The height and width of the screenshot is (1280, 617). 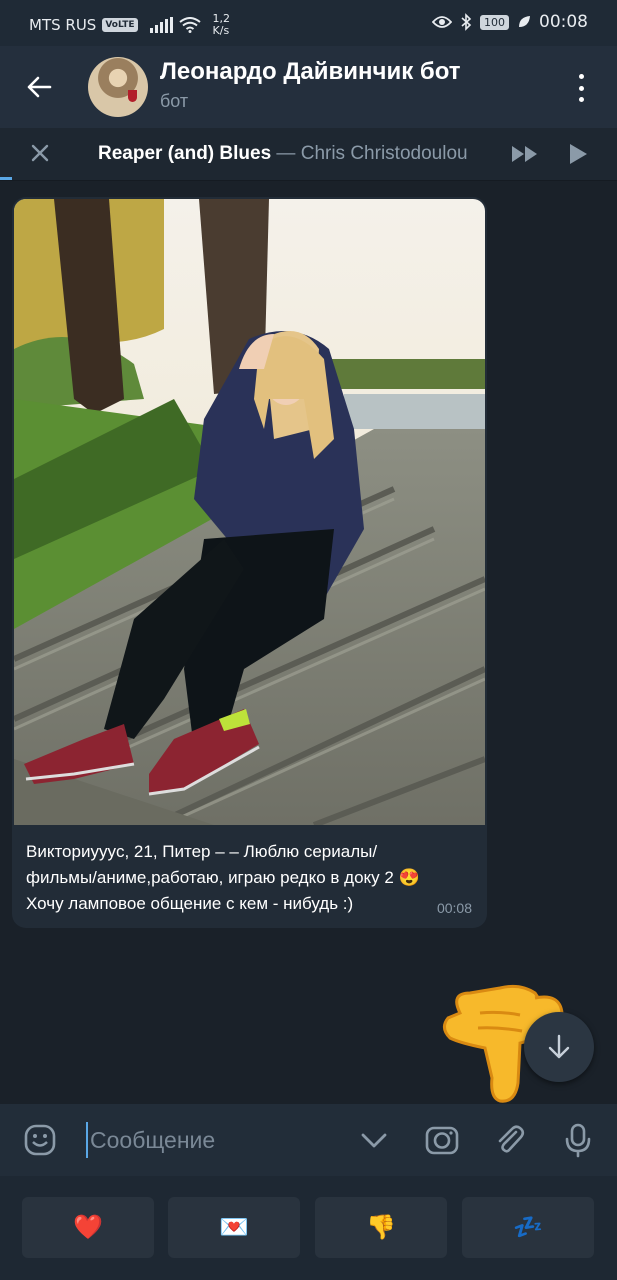 What do you see at coordinates (189, 25) in the screenshot?
I see `wifi-icon` at bounding box center [189, 25].